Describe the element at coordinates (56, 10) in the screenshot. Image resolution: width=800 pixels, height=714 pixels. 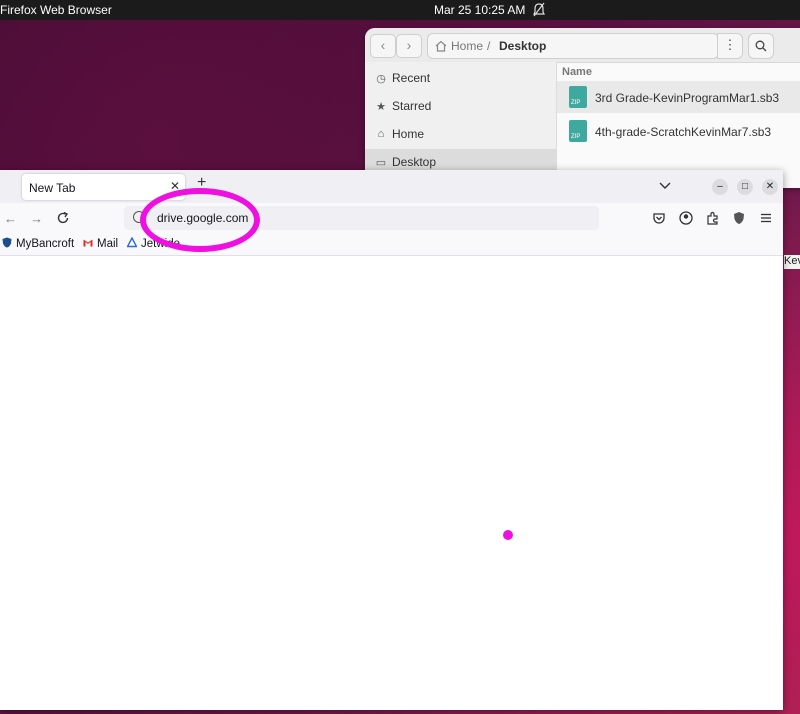
I see `active-app-name: Firefox Web Browser` at that location.